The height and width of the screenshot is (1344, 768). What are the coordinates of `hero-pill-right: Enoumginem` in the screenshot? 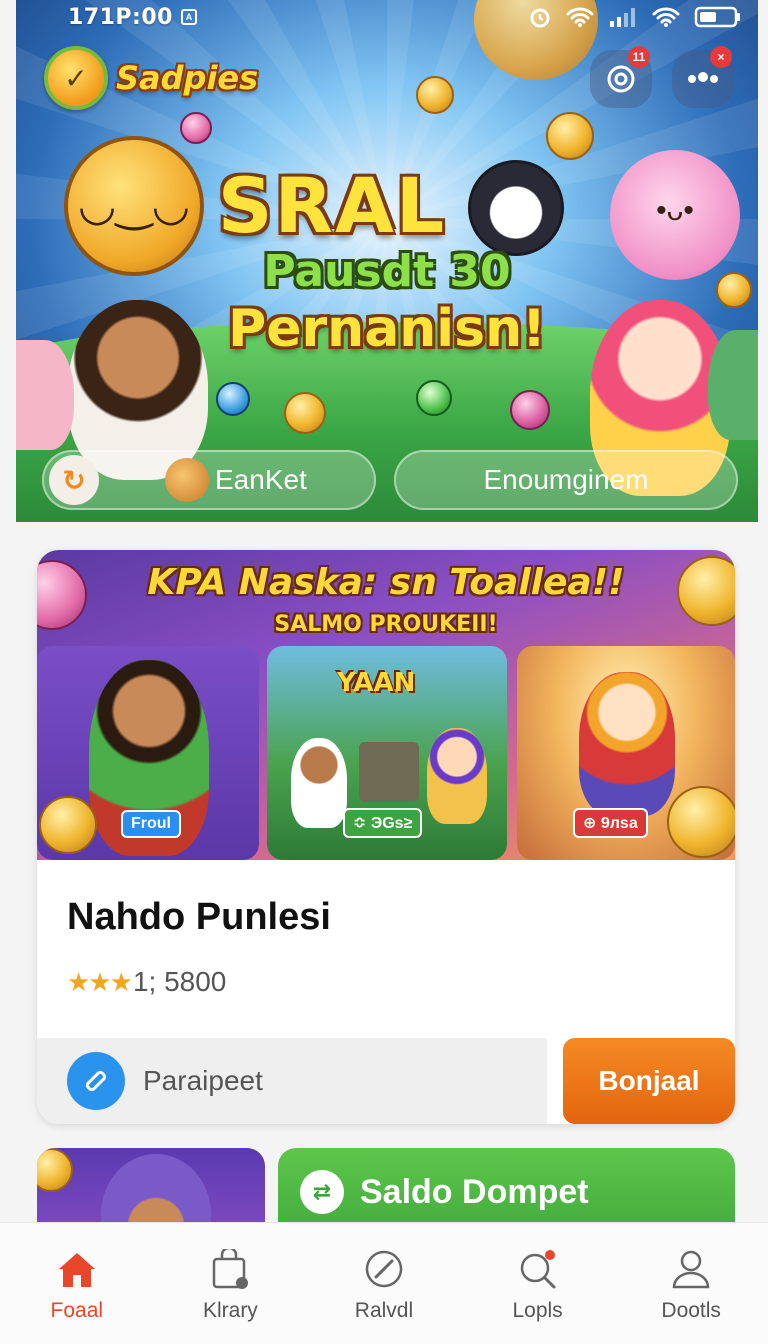 It's located at (566, 480).